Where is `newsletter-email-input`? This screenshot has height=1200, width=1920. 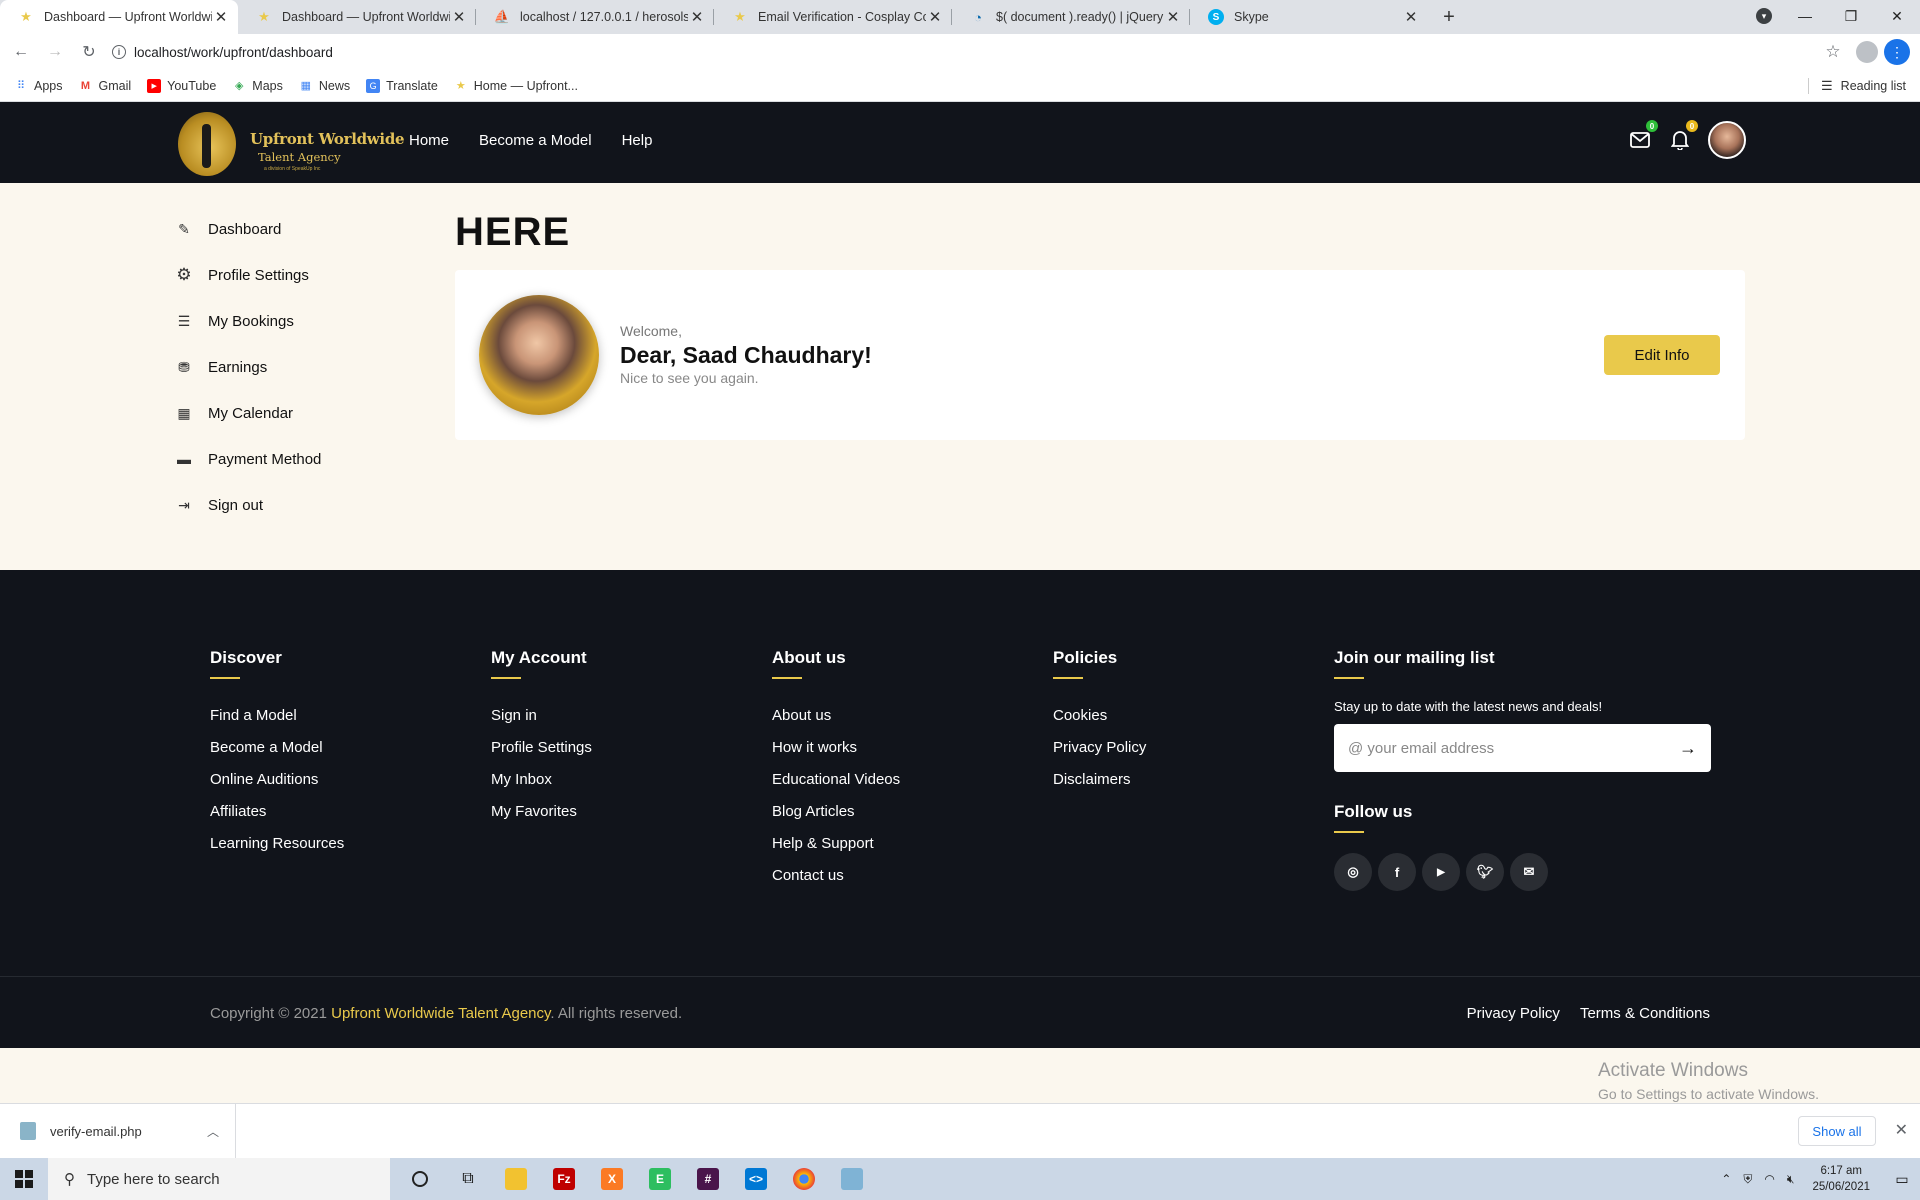
newsletter-email-input is located at coordinates (1513, 748).